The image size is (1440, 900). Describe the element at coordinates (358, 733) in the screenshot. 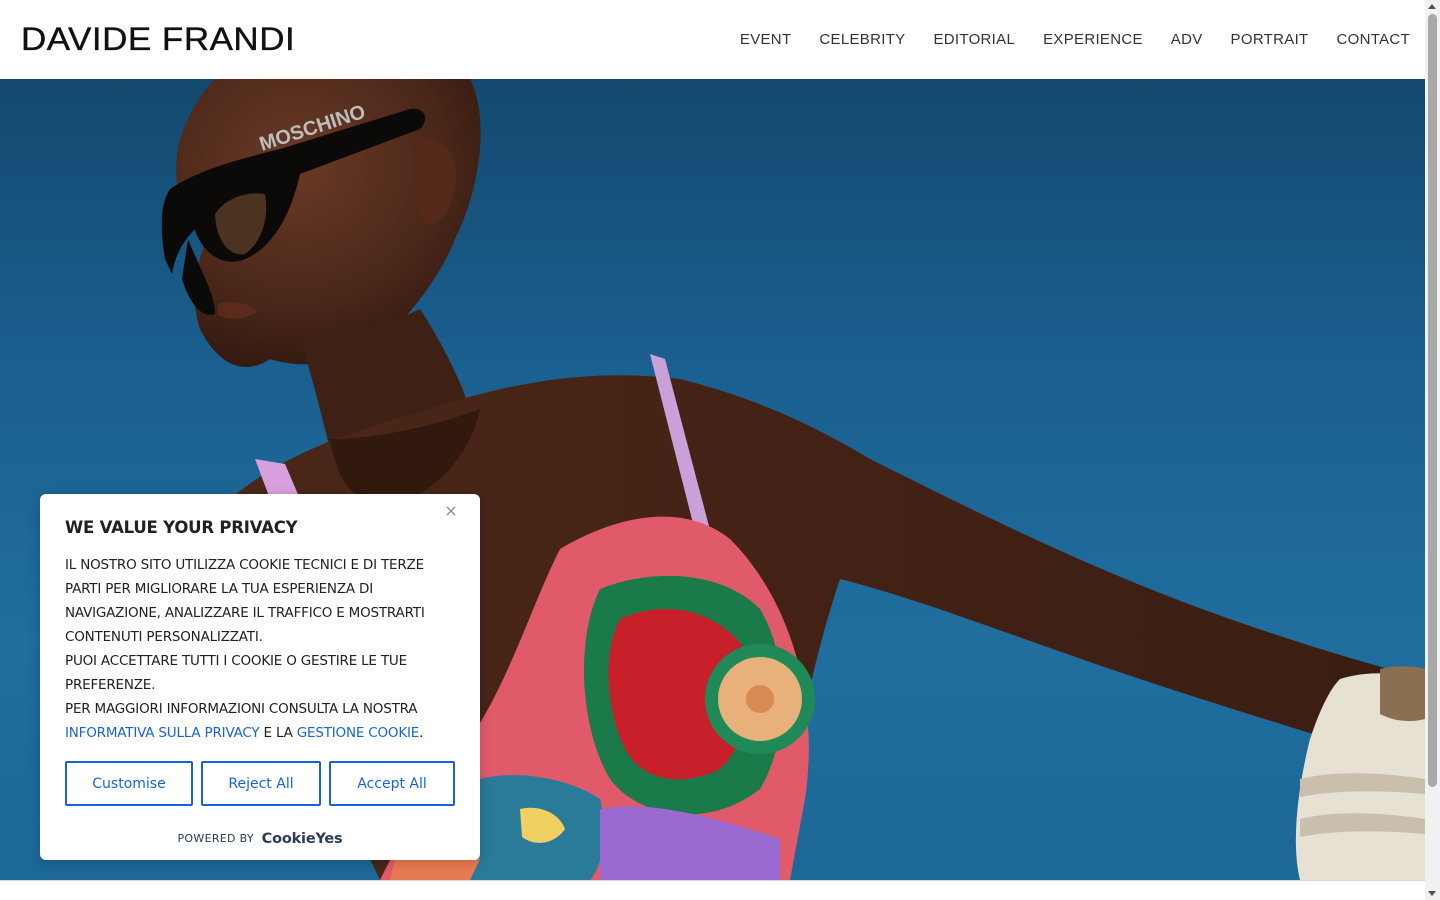

I see `cookie-policy-link: GESTIONE COOKIE` at that location.